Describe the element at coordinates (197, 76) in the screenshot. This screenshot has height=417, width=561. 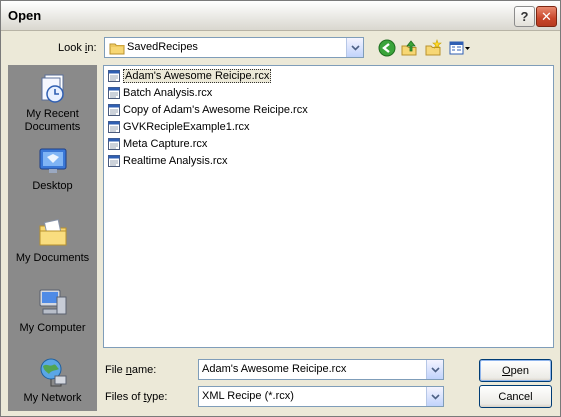
I see `file-name: Adam's Awesome Reicipe.rcx` at that location.